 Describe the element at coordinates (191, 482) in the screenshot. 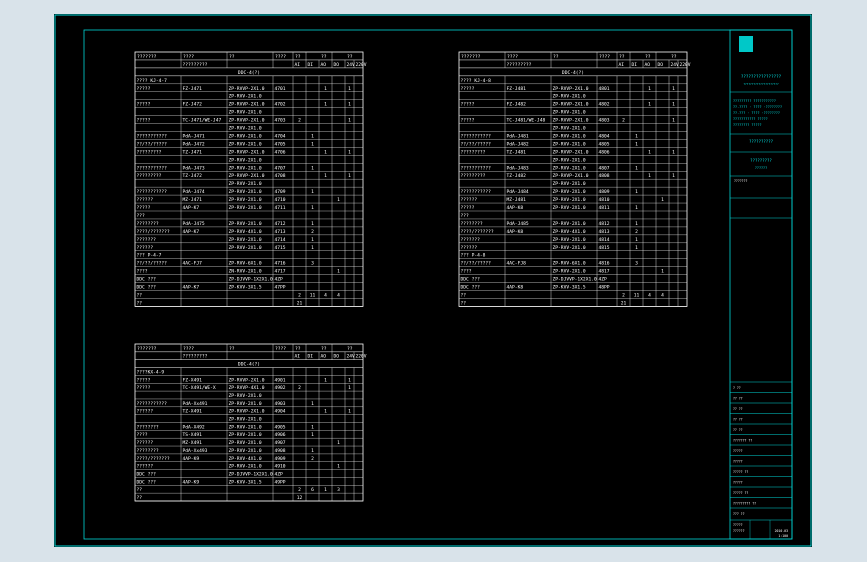

I see `table-cell: 4AP-K9` at that location.